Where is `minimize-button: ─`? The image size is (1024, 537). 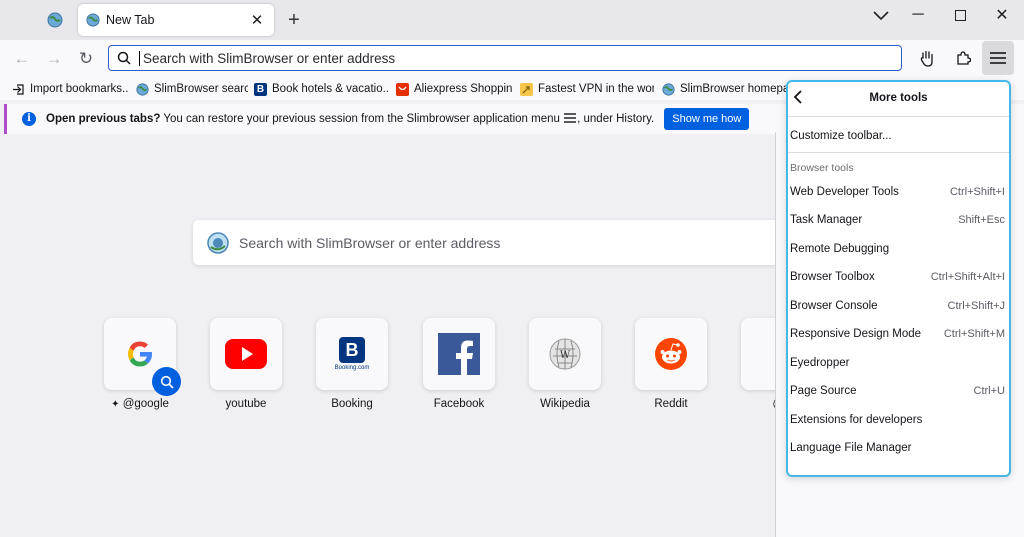 minimize-button: ─ is located at coordinates (918, 15).